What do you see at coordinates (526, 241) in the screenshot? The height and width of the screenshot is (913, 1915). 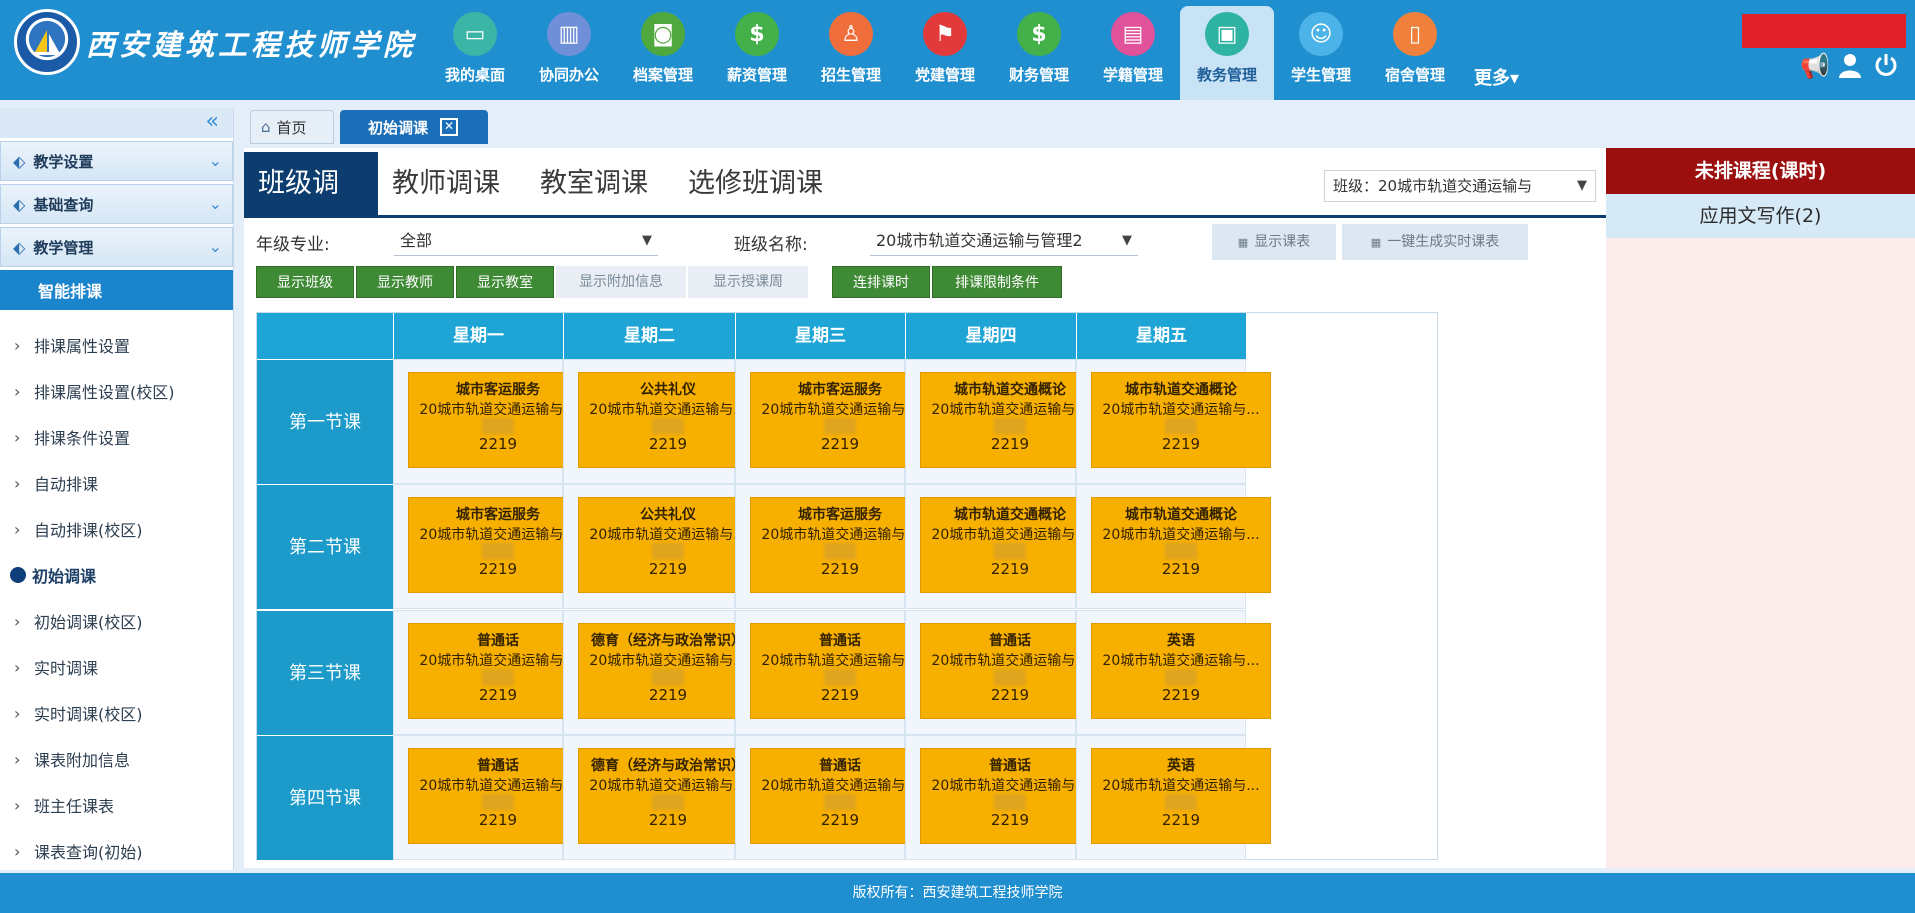 I see `grade-select: 全部 ▼` at bounding box center [526, 241].